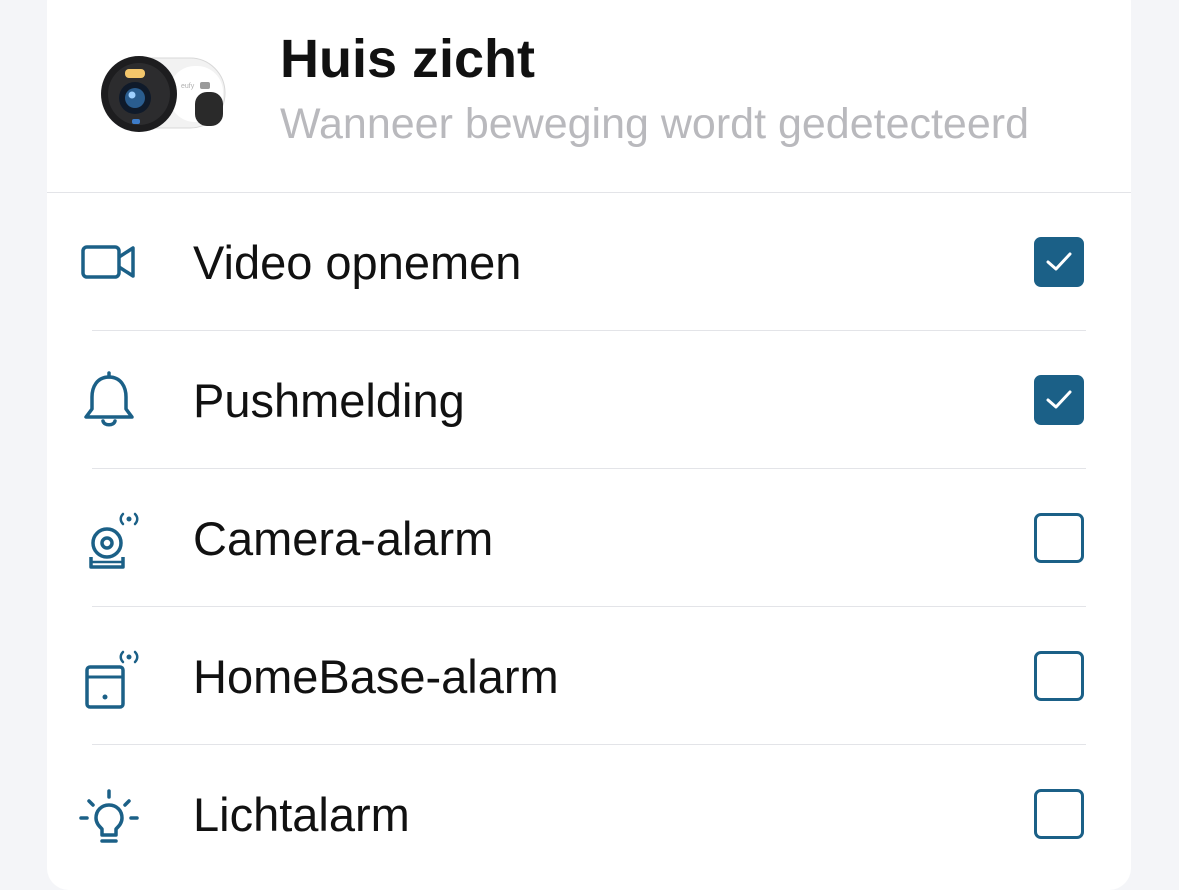 The image size is (1179, 890). Describe the element at coordinates (112, 679) in the screenshot. I see `homebase-alarm-icon` at that location.